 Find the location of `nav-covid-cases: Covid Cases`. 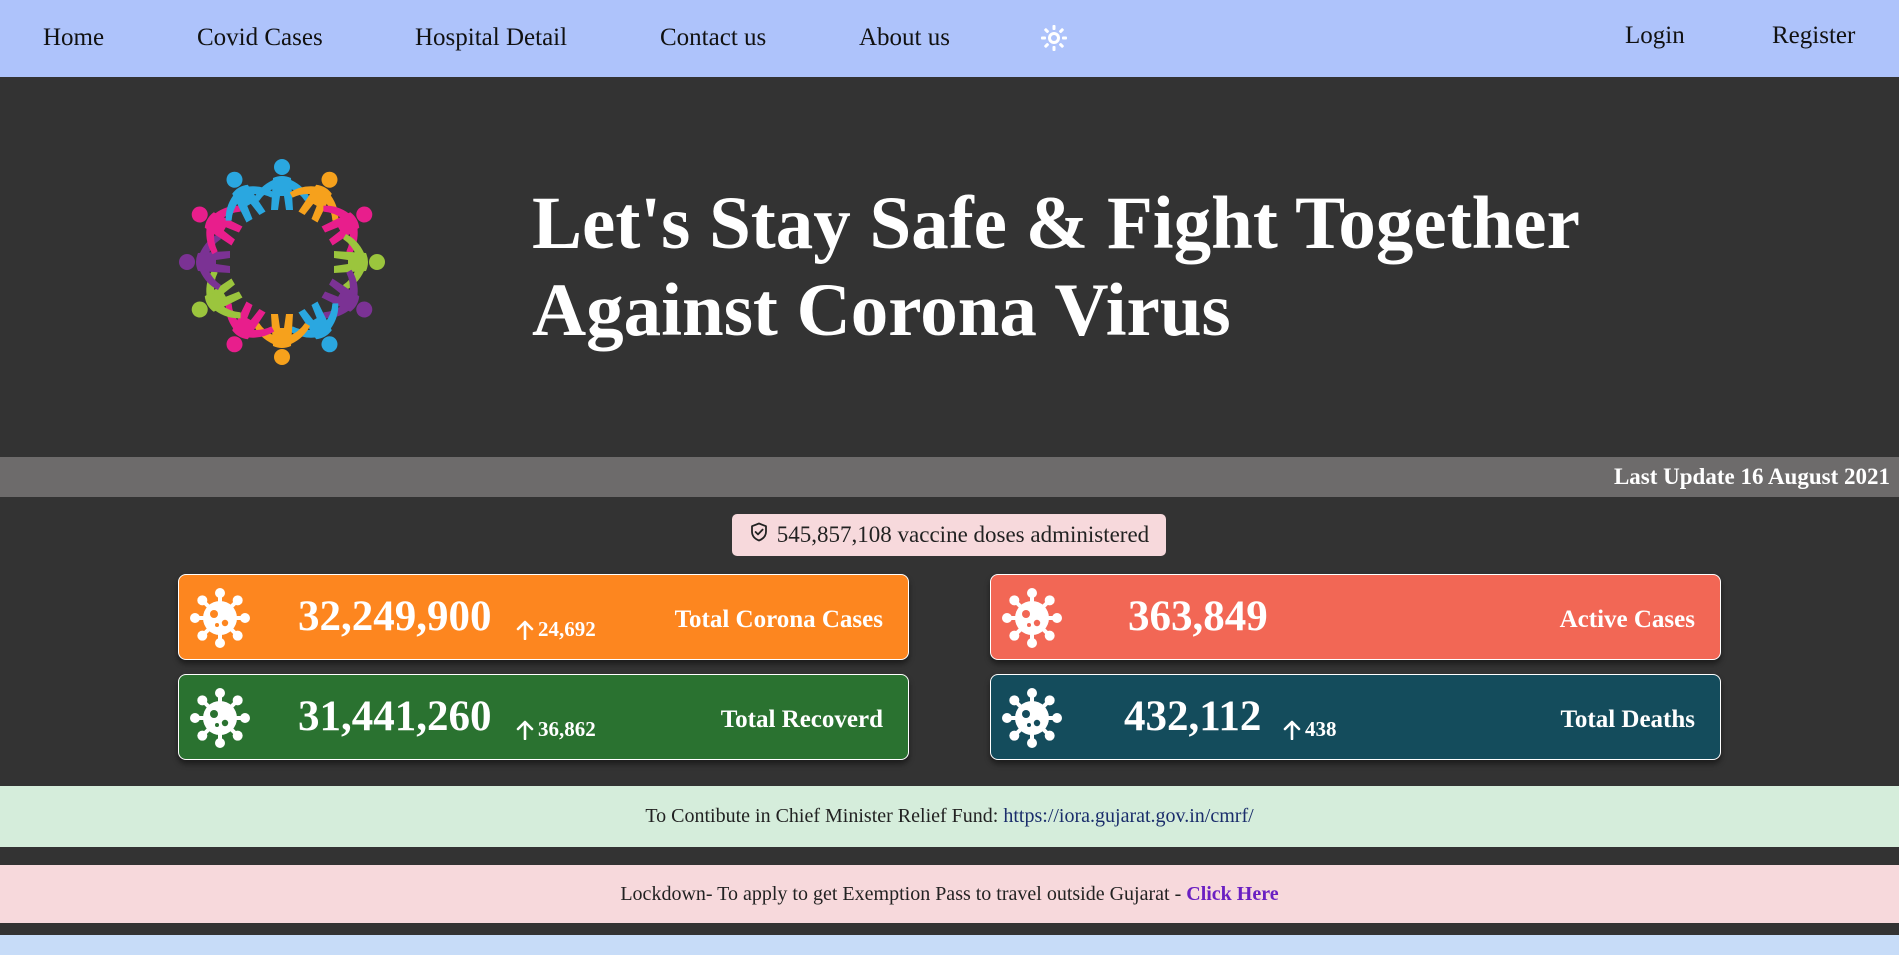

nav-covid-cases: Covid Cases is located at coordinates (260, 38).